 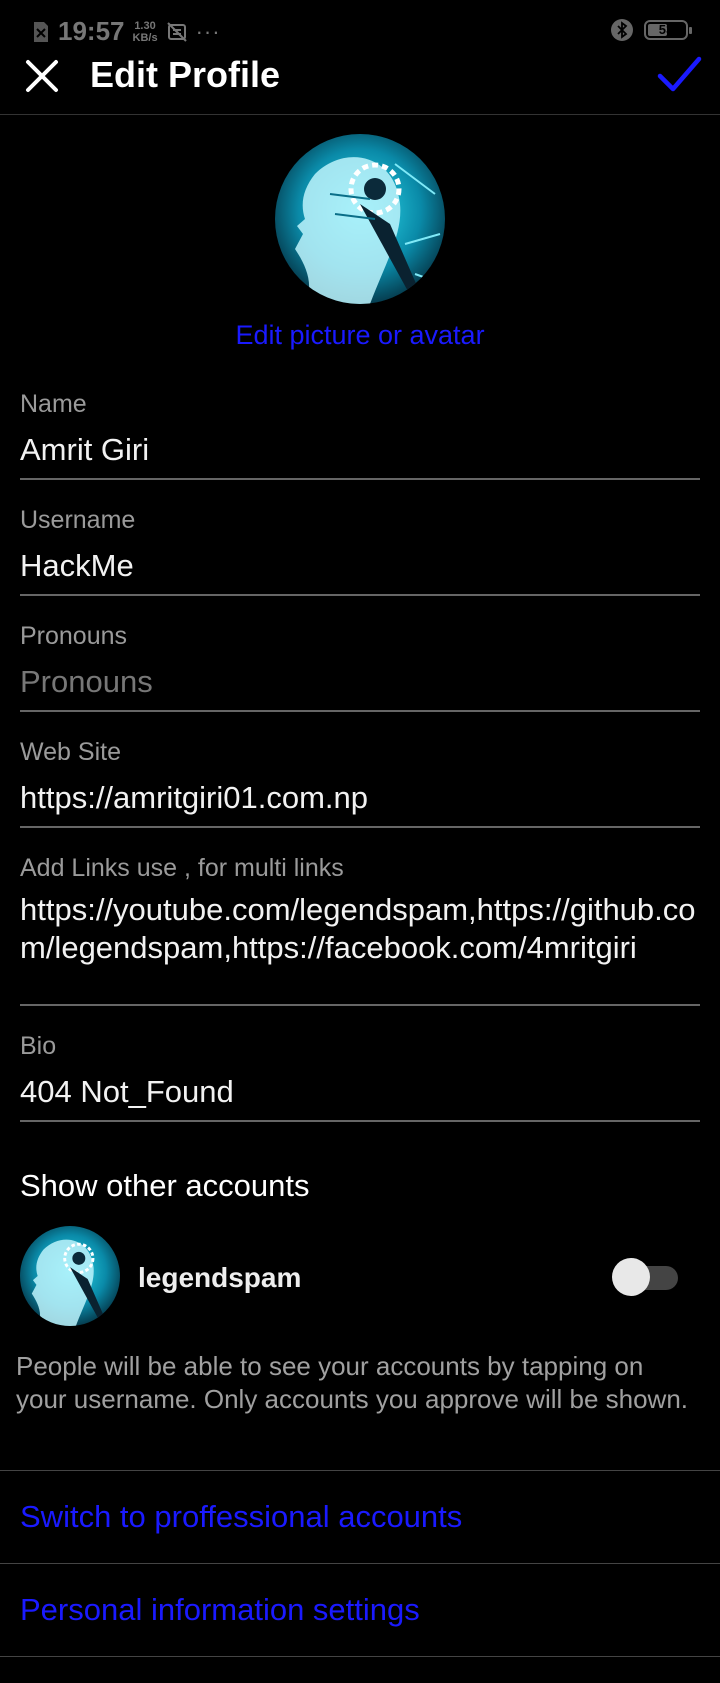 What do you see at coordinates (182, 868) in the screenshot?
I see `links-label: Add Links use , for multi links` at bounding box center [182, 868].